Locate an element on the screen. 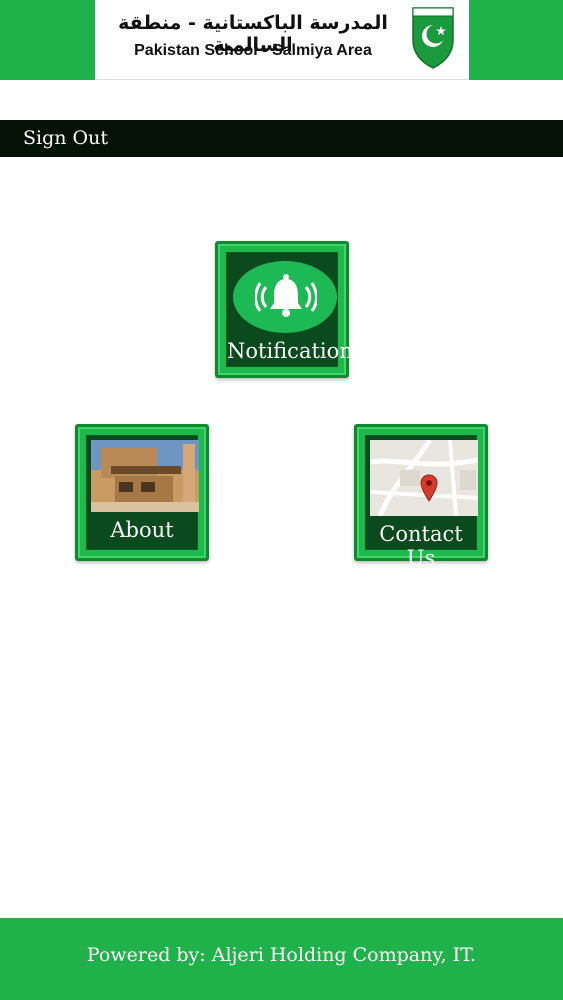 This screenshot has height=1000, width=563. about-label: About is located at coordinates (142, 530).